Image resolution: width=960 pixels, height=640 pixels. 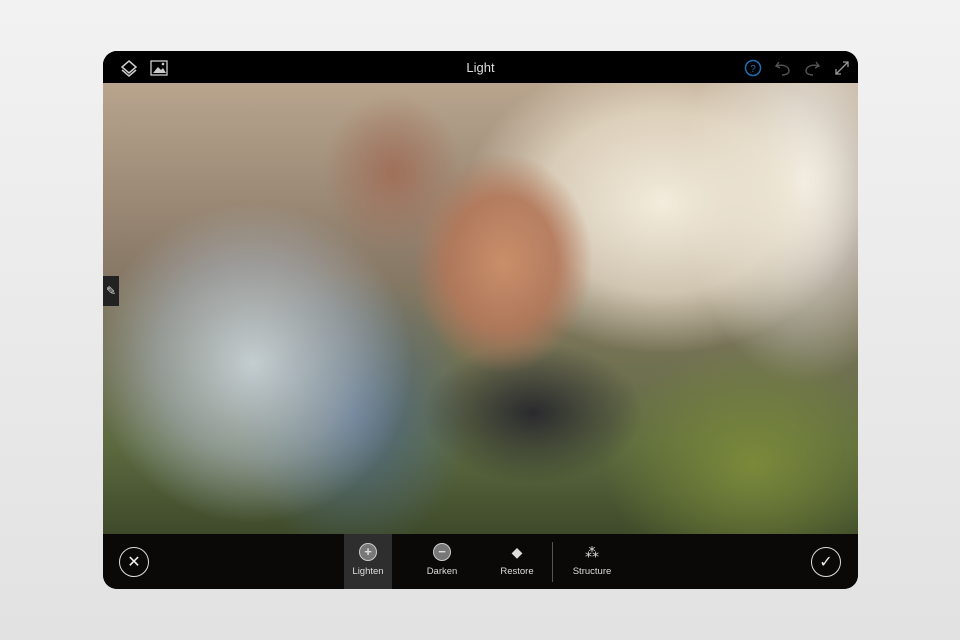 What do you see at coordinates (368, 561) in the screenshot?
I see `tool-lighten: + Lighten` at bounding box center [368, 561].